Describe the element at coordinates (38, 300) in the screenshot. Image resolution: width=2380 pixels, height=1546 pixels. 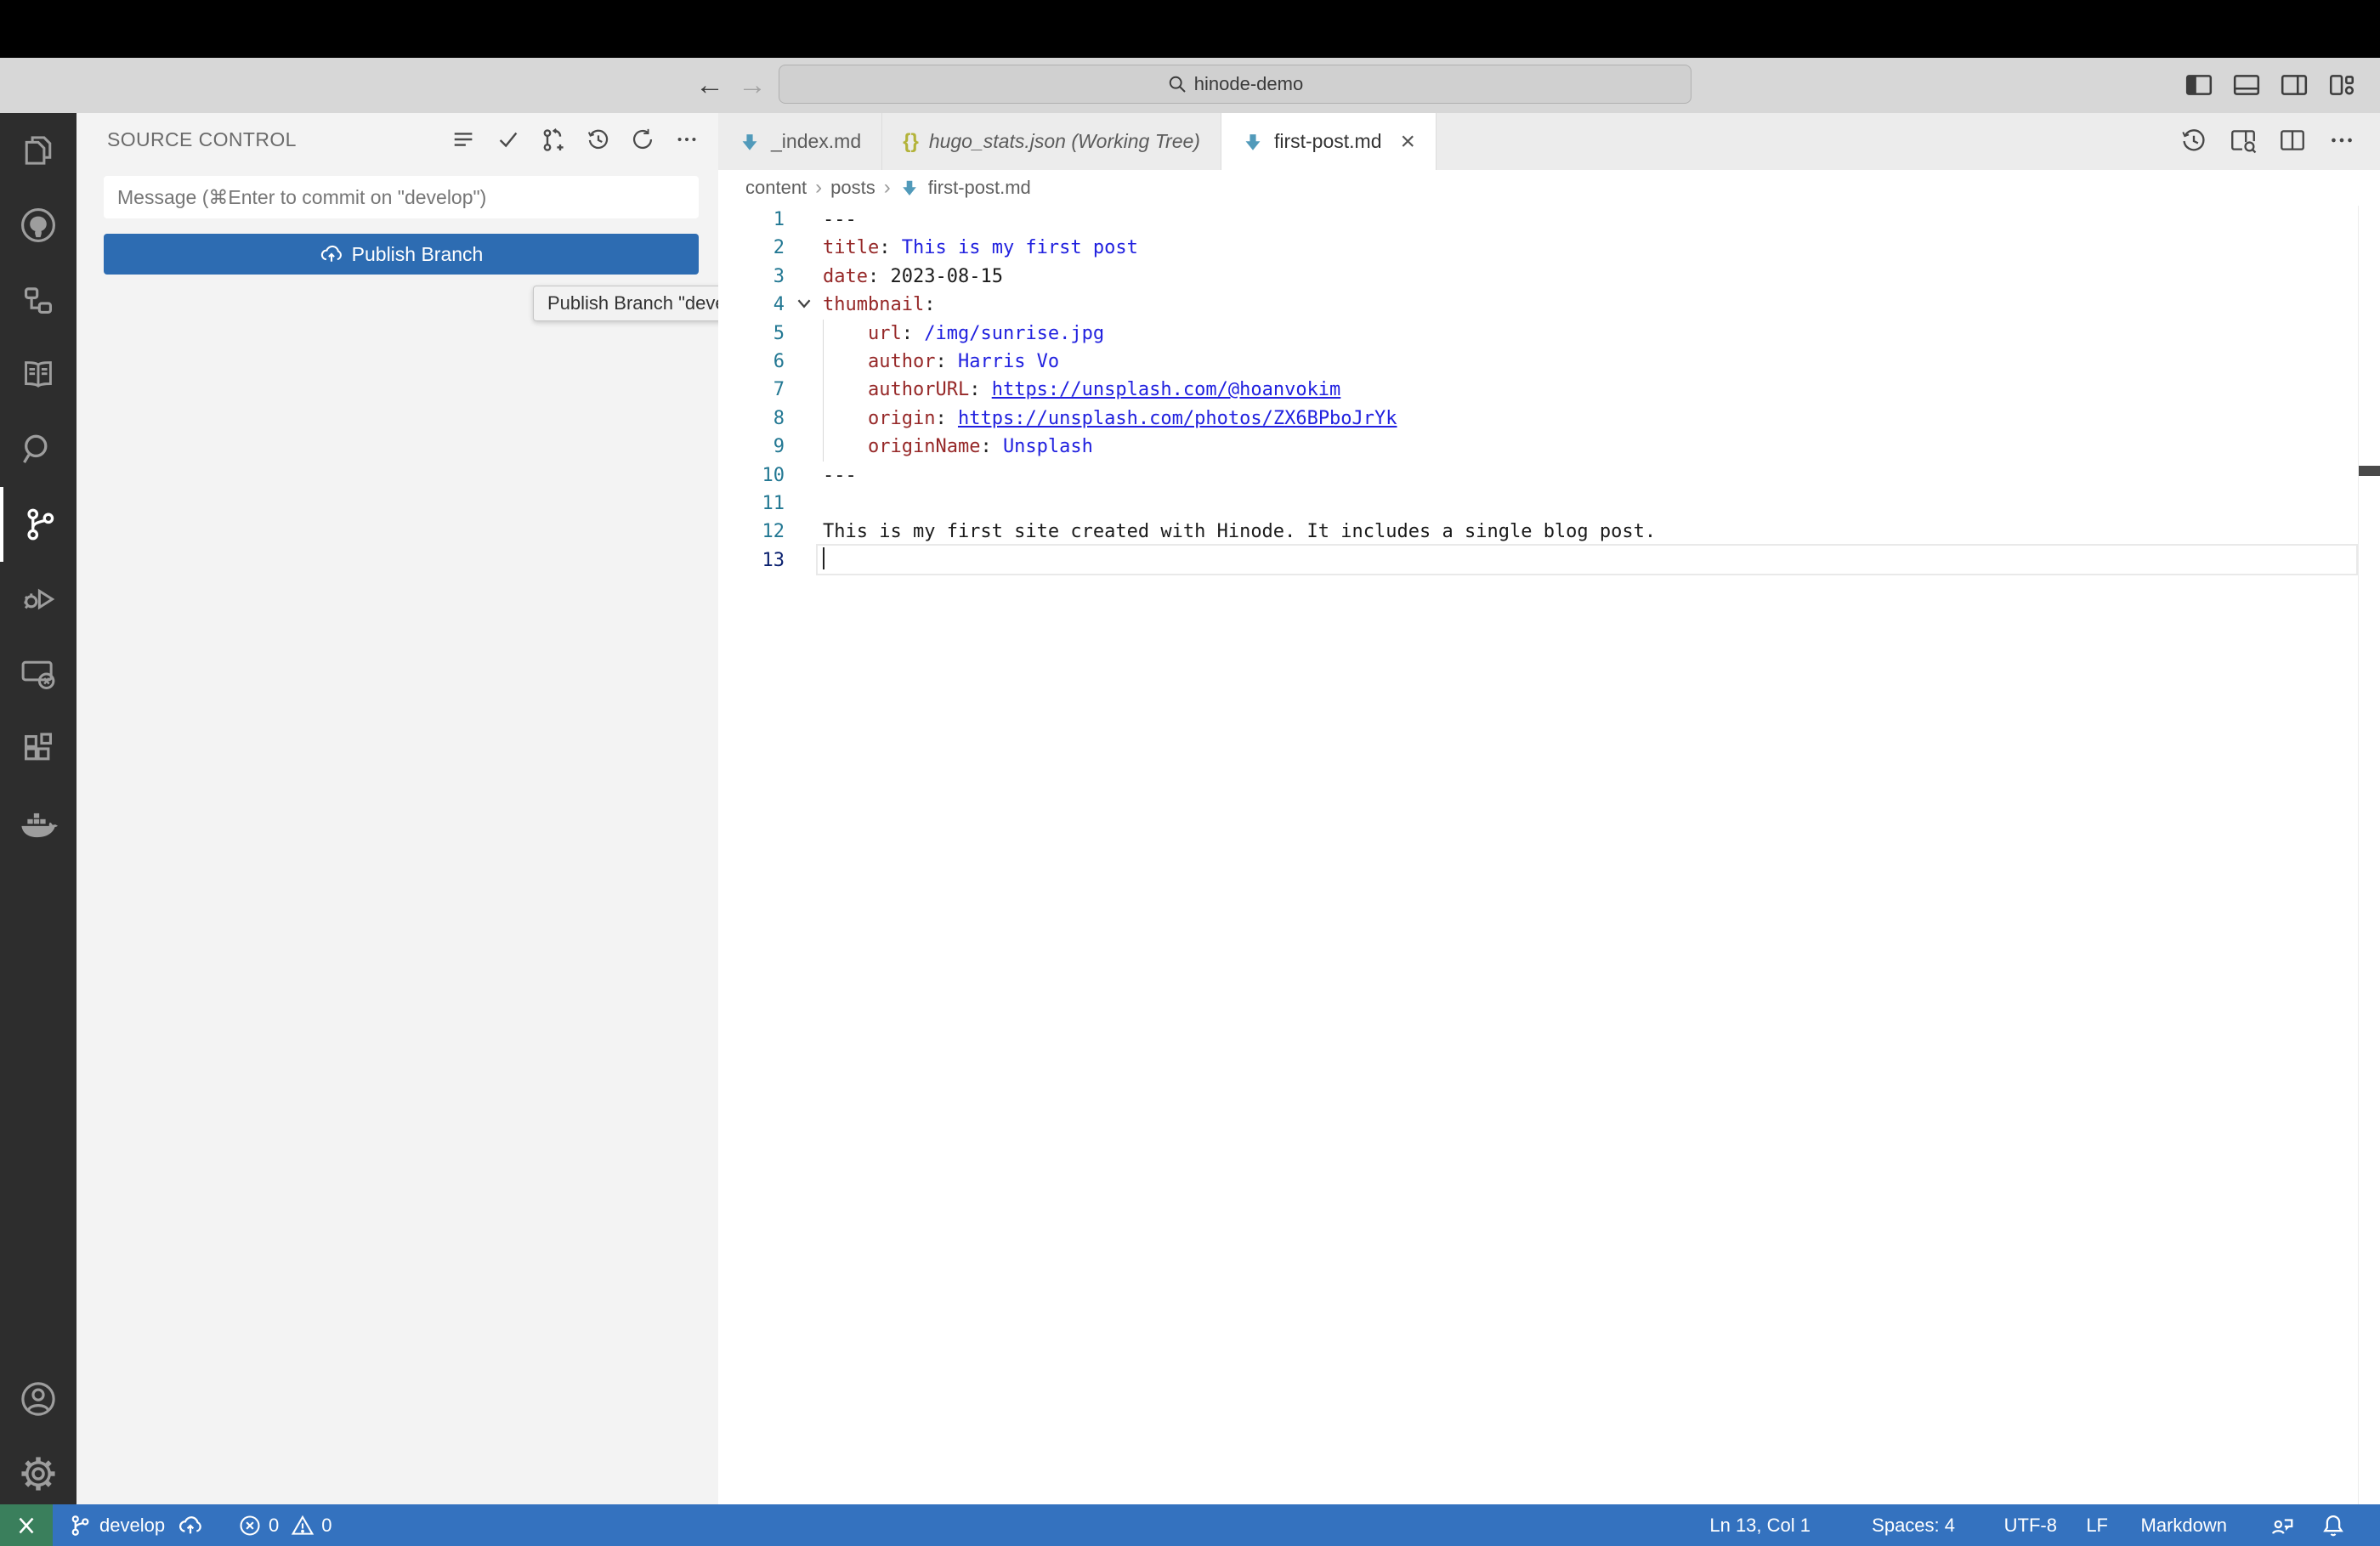
I see `activity-hierarchy` at that location.